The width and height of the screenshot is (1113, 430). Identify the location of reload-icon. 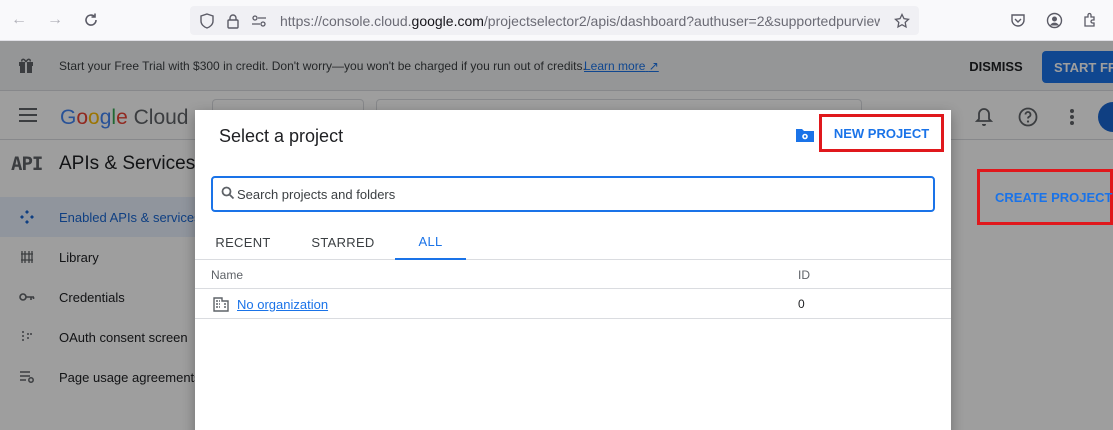
(91, 20).